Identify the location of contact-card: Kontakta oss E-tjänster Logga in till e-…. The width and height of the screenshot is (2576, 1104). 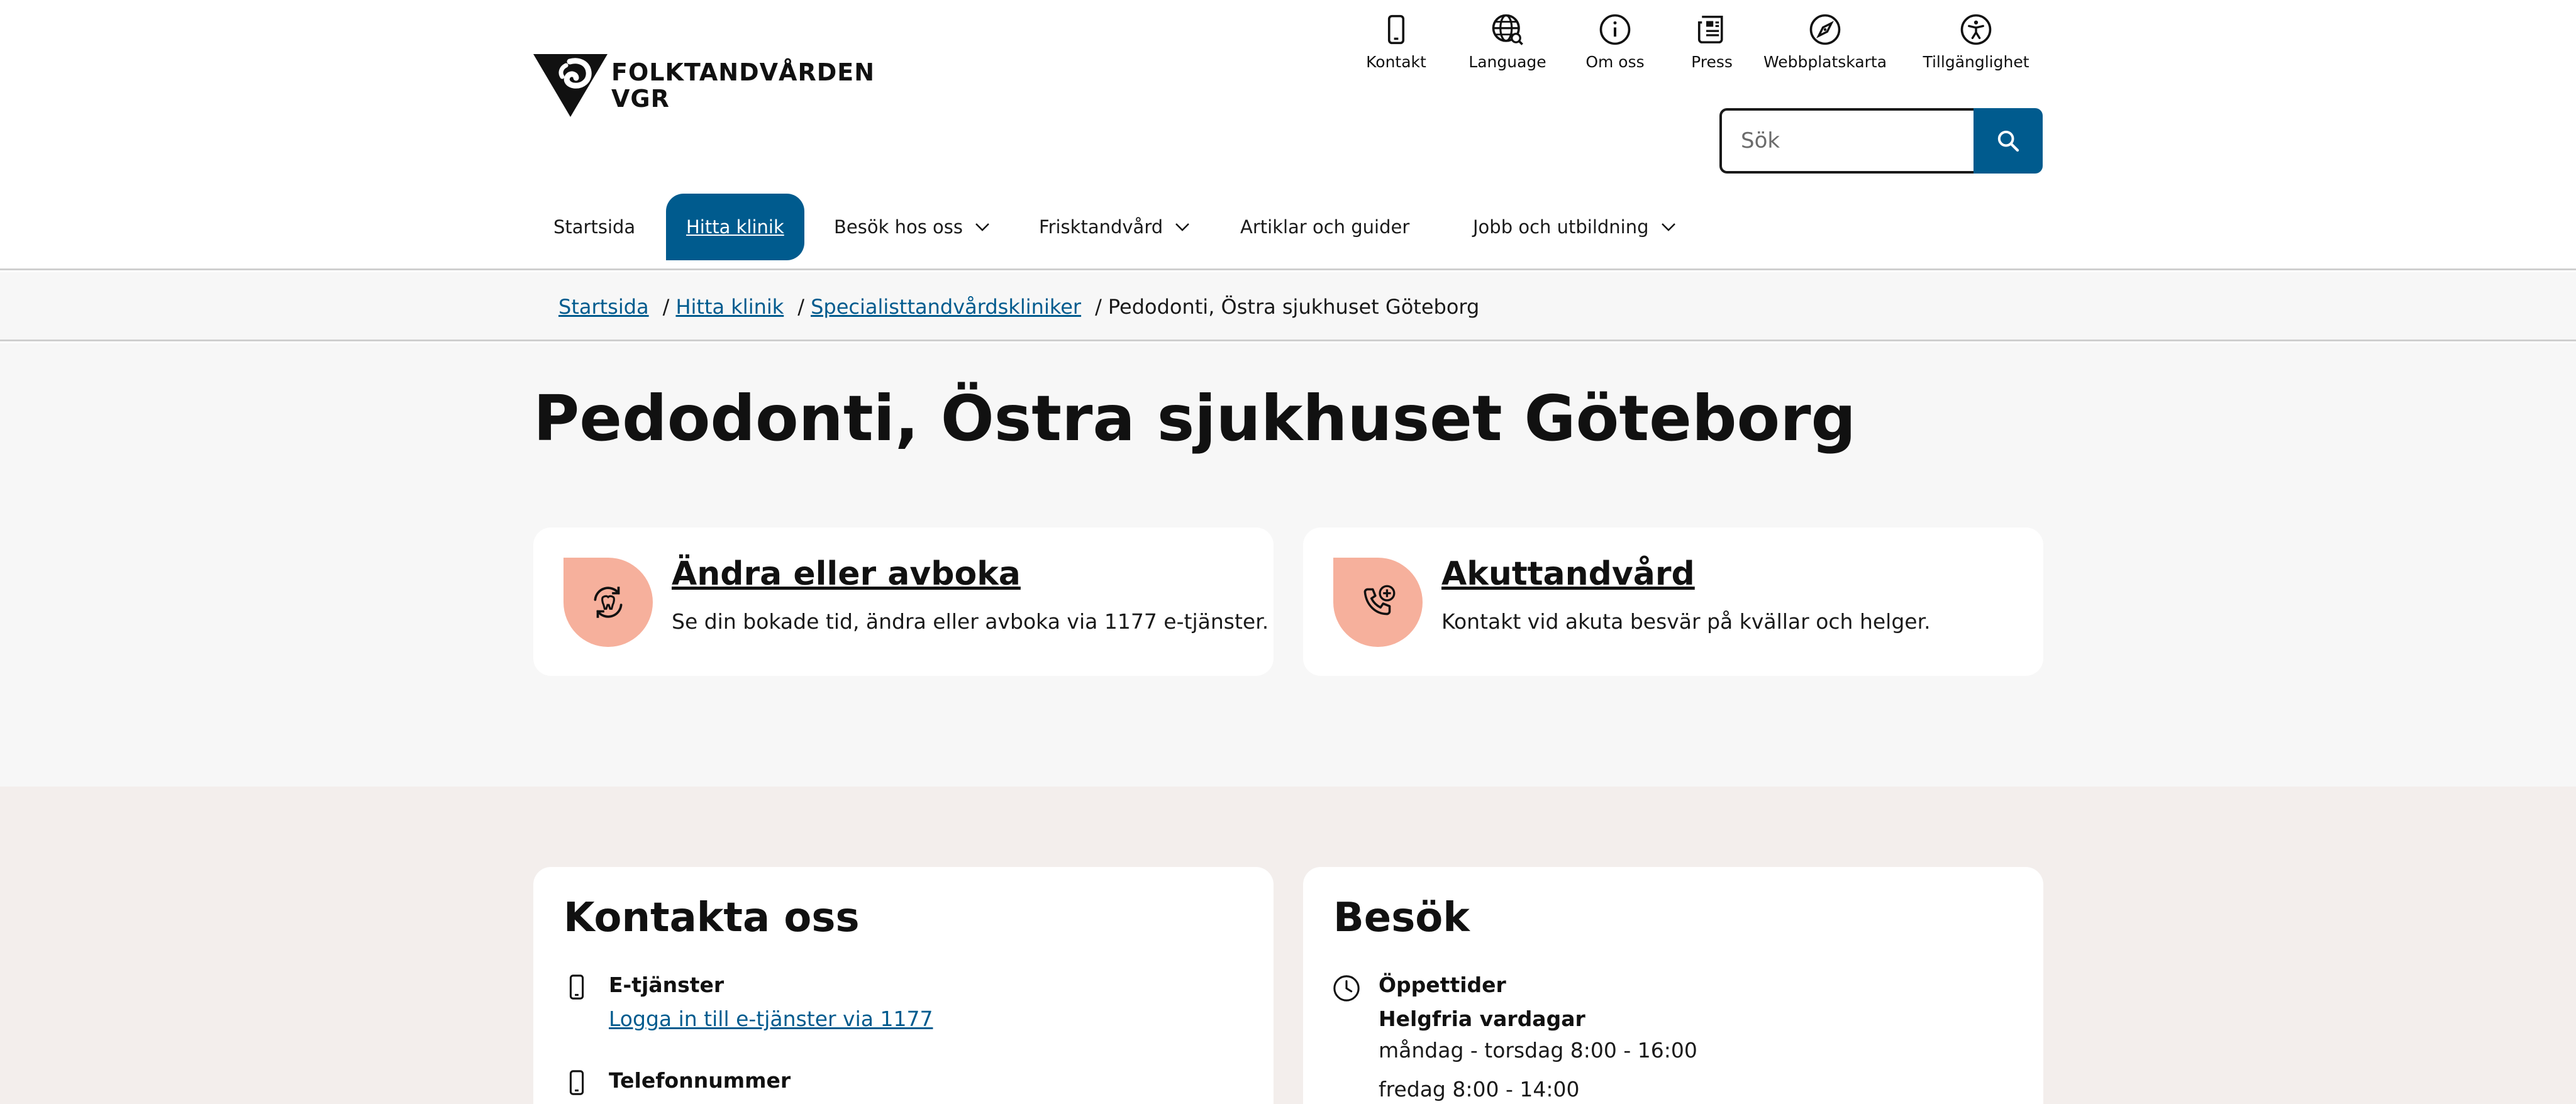
(903, 985).